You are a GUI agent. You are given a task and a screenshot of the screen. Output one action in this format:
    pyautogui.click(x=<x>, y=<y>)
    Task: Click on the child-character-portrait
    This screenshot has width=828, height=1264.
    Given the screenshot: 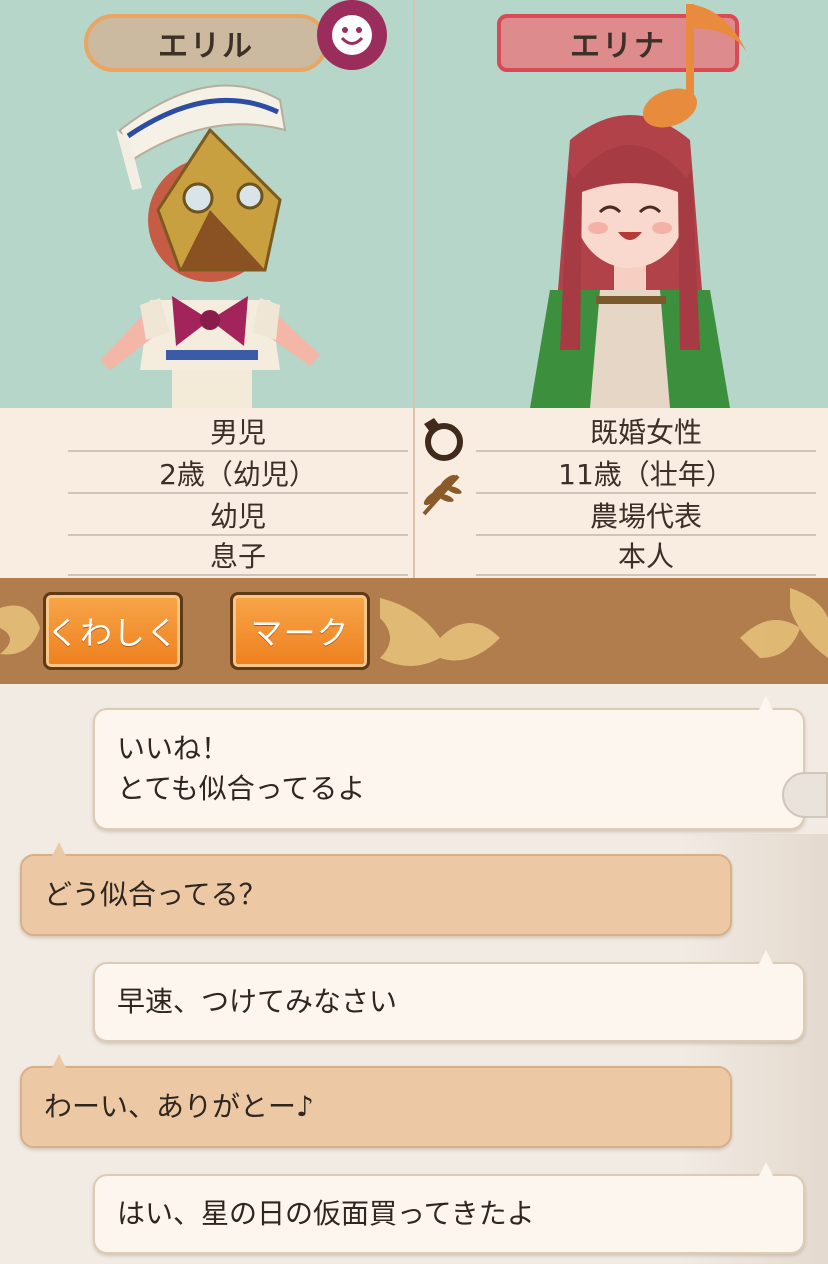 What is the action you would take?
    pyautogui.click(x=210, y=239)
    